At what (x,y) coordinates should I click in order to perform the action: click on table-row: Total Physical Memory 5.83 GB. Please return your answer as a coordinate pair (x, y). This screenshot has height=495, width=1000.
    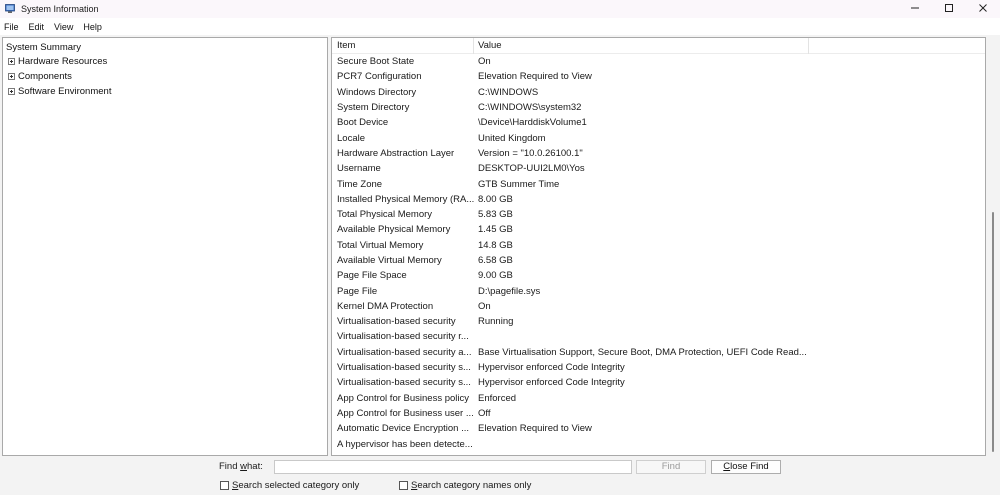
    Looking at the image, I should click on (658, 214).